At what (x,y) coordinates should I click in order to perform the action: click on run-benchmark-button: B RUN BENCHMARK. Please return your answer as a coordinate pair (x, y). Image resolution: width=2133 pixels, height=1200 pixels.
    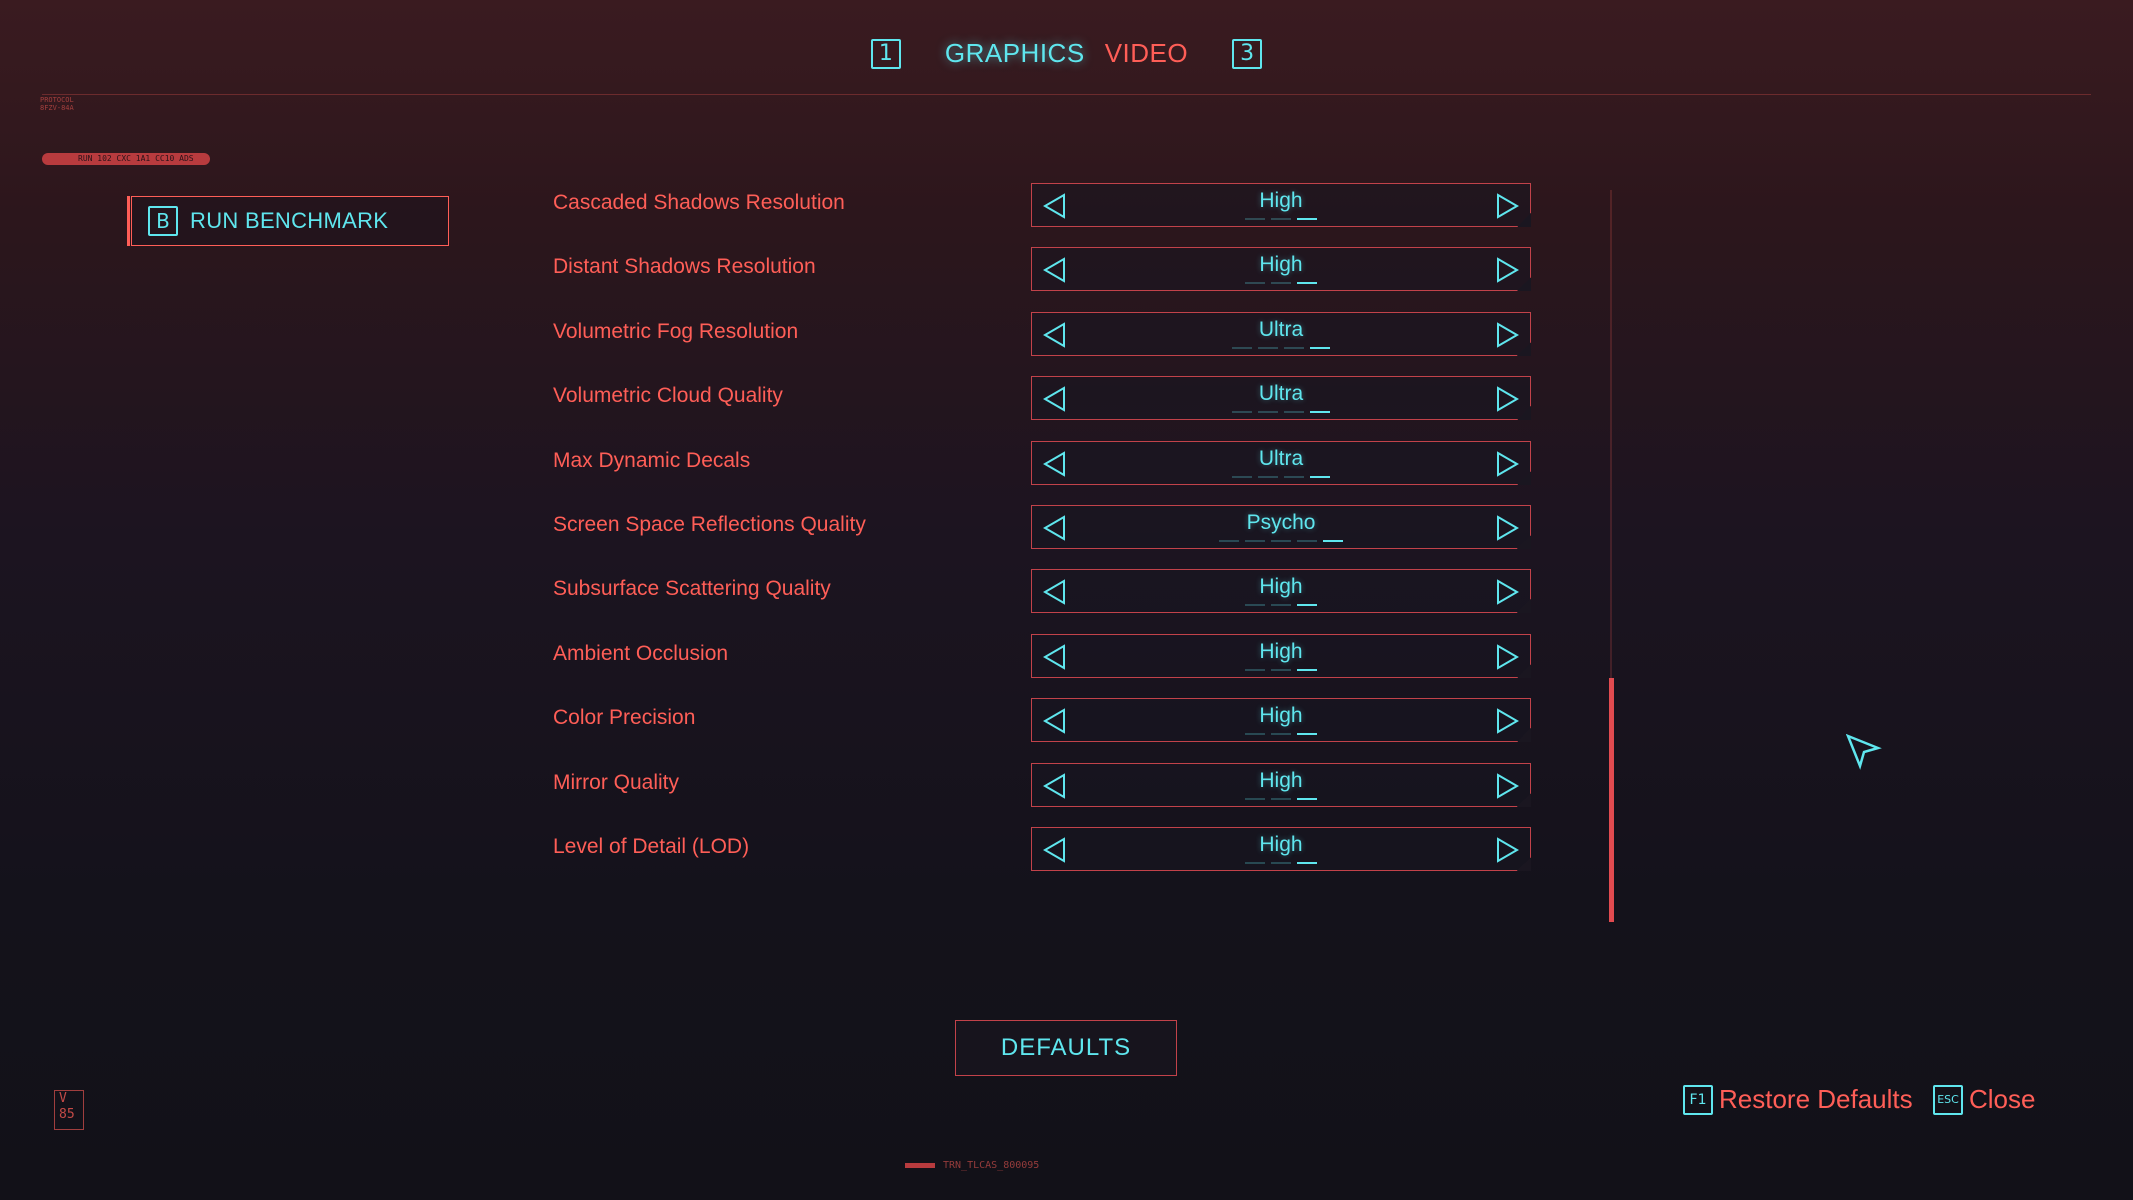
    Looking at the image, I should click on (288, 221).